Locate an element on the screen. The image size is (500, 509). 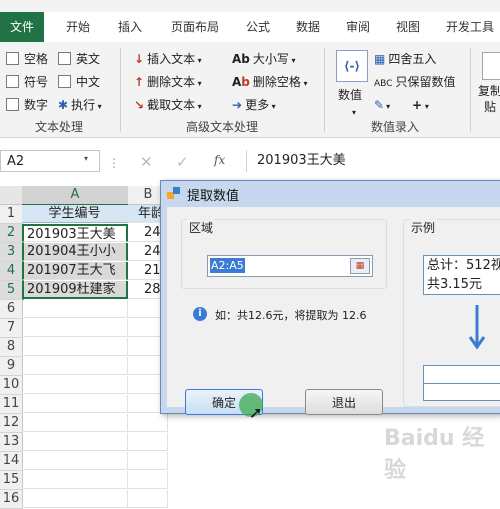
row-header: 12 is located at coordinates (11, 423).